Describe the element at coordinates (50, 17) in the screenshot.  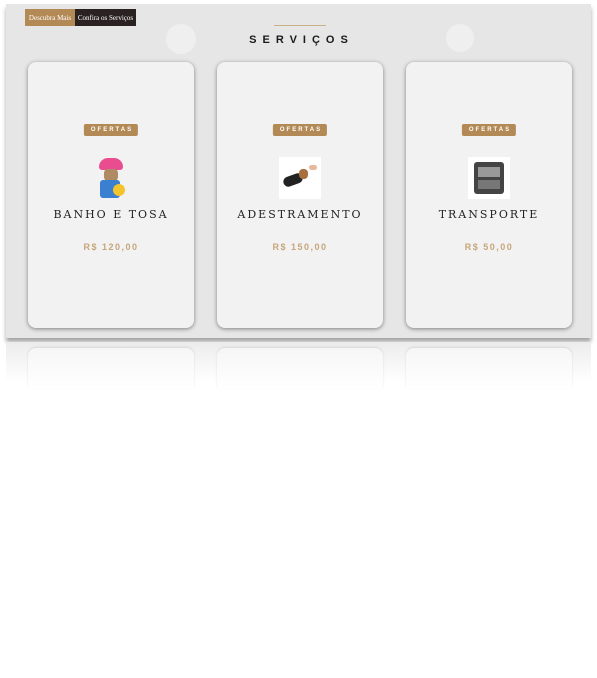
I see `discover-more-button: Descubra Mais` at that location.